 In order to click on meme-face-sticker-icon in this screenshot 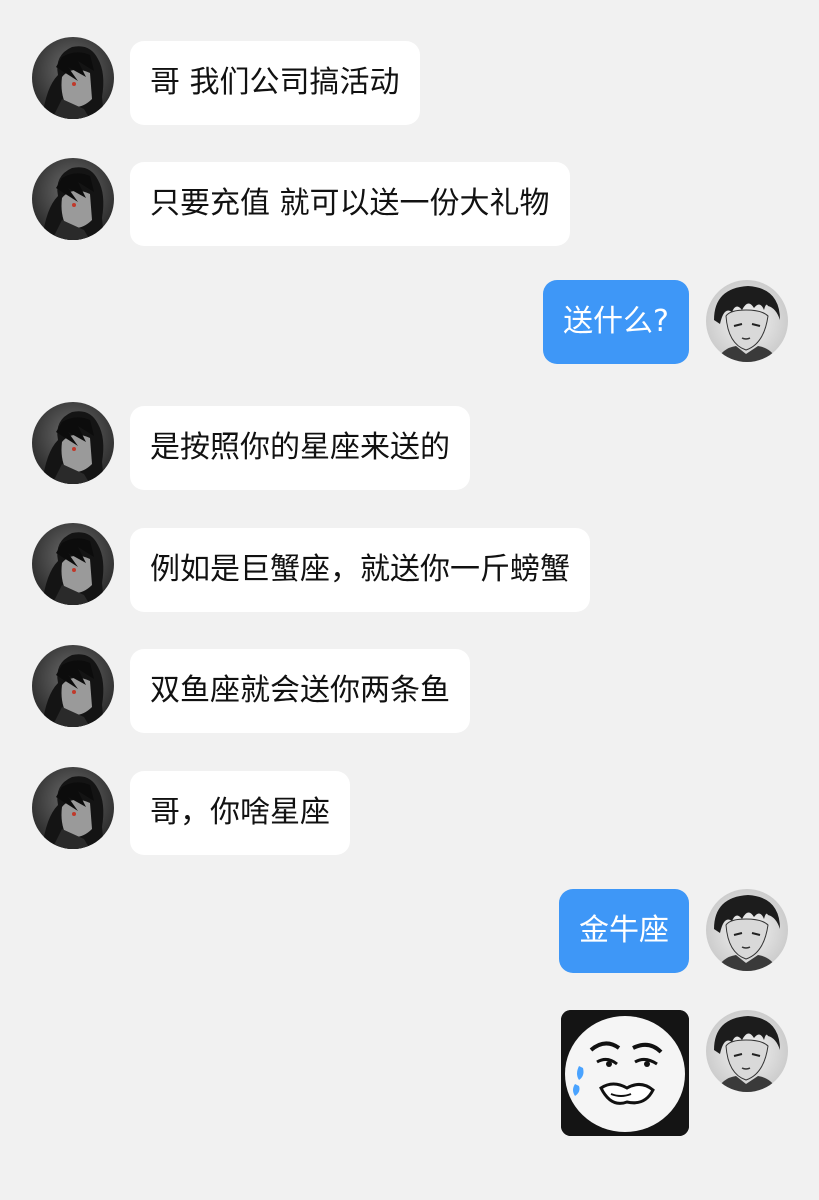, I will do `click(625, 1073)`.